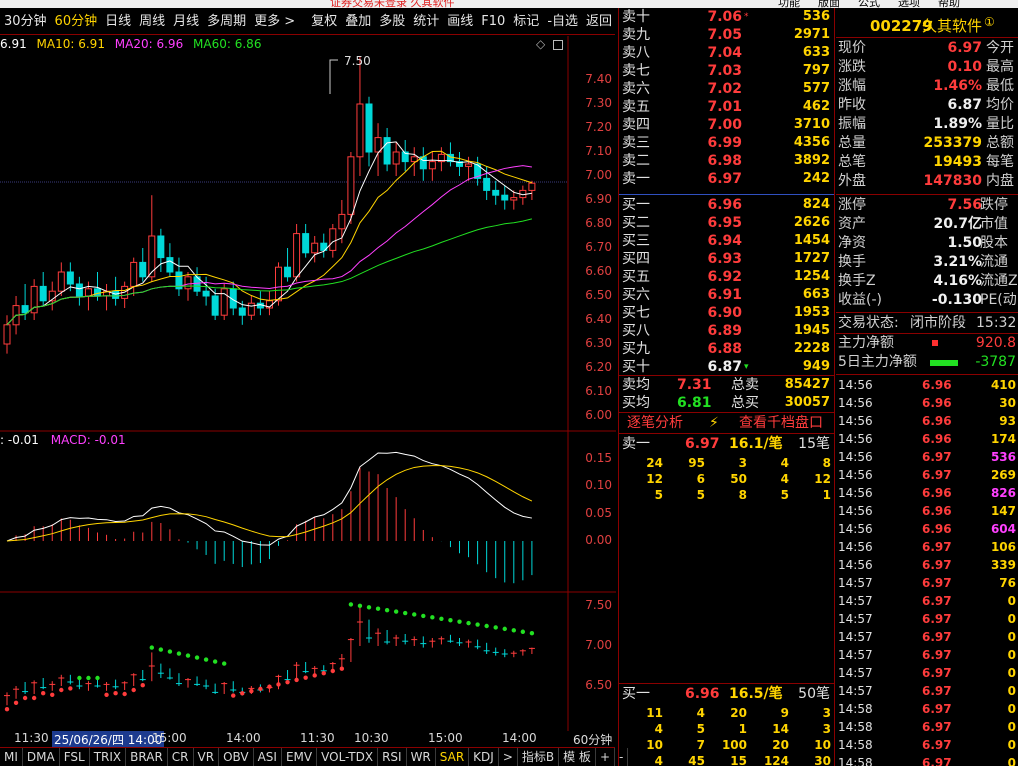 Image resolution: width=1018 pixels, height=766 pixels. I want to click on avg-price: 7.31, so click(694, 385).